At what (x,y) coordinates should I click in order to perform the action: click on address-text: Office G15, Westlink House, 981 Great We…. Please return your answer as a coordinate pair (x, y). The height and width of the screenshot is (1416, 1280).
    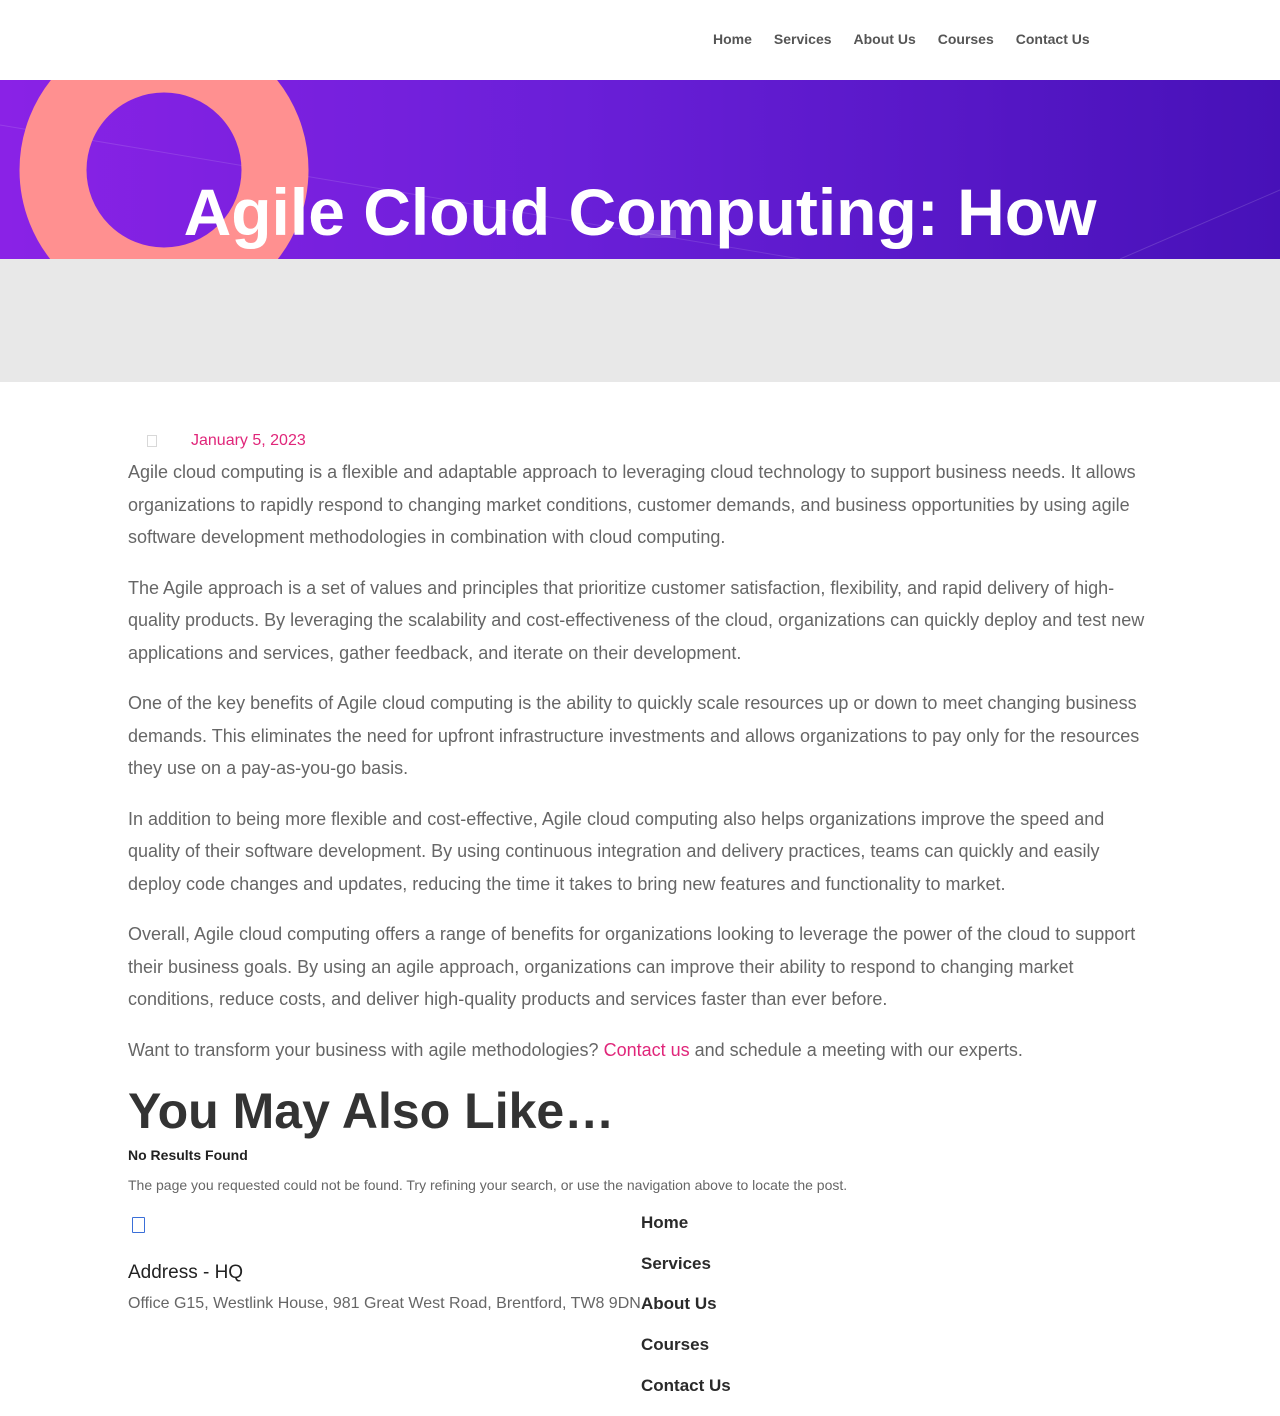
    Looking at the image, I should click on (384, 1303).